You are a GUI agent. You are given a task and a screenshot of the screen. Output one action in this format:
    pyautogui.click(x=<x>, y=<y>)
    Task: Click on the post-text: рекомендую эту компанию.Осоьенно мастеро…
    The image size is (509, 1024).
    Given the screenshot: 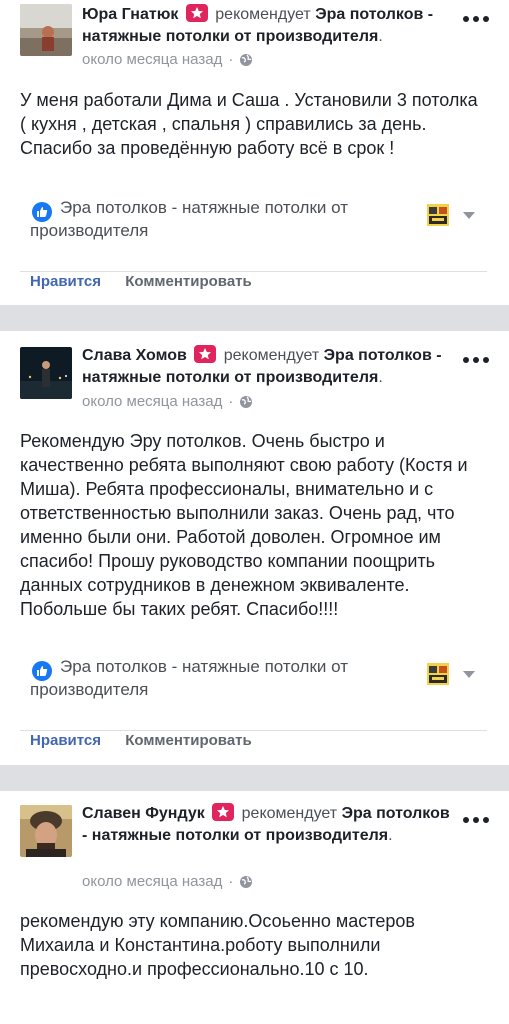 What is the action you would take?
    pyautogui.click(x=217, y=945)
    